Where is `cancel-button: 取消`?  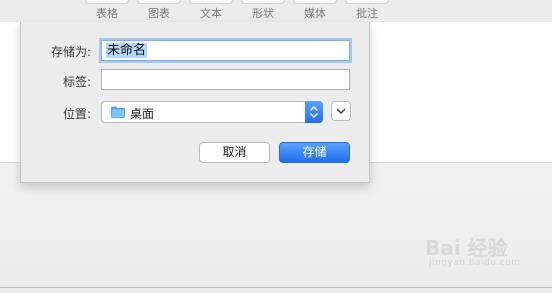
cancel-button: 取消 is located at coordinates (234, 152).